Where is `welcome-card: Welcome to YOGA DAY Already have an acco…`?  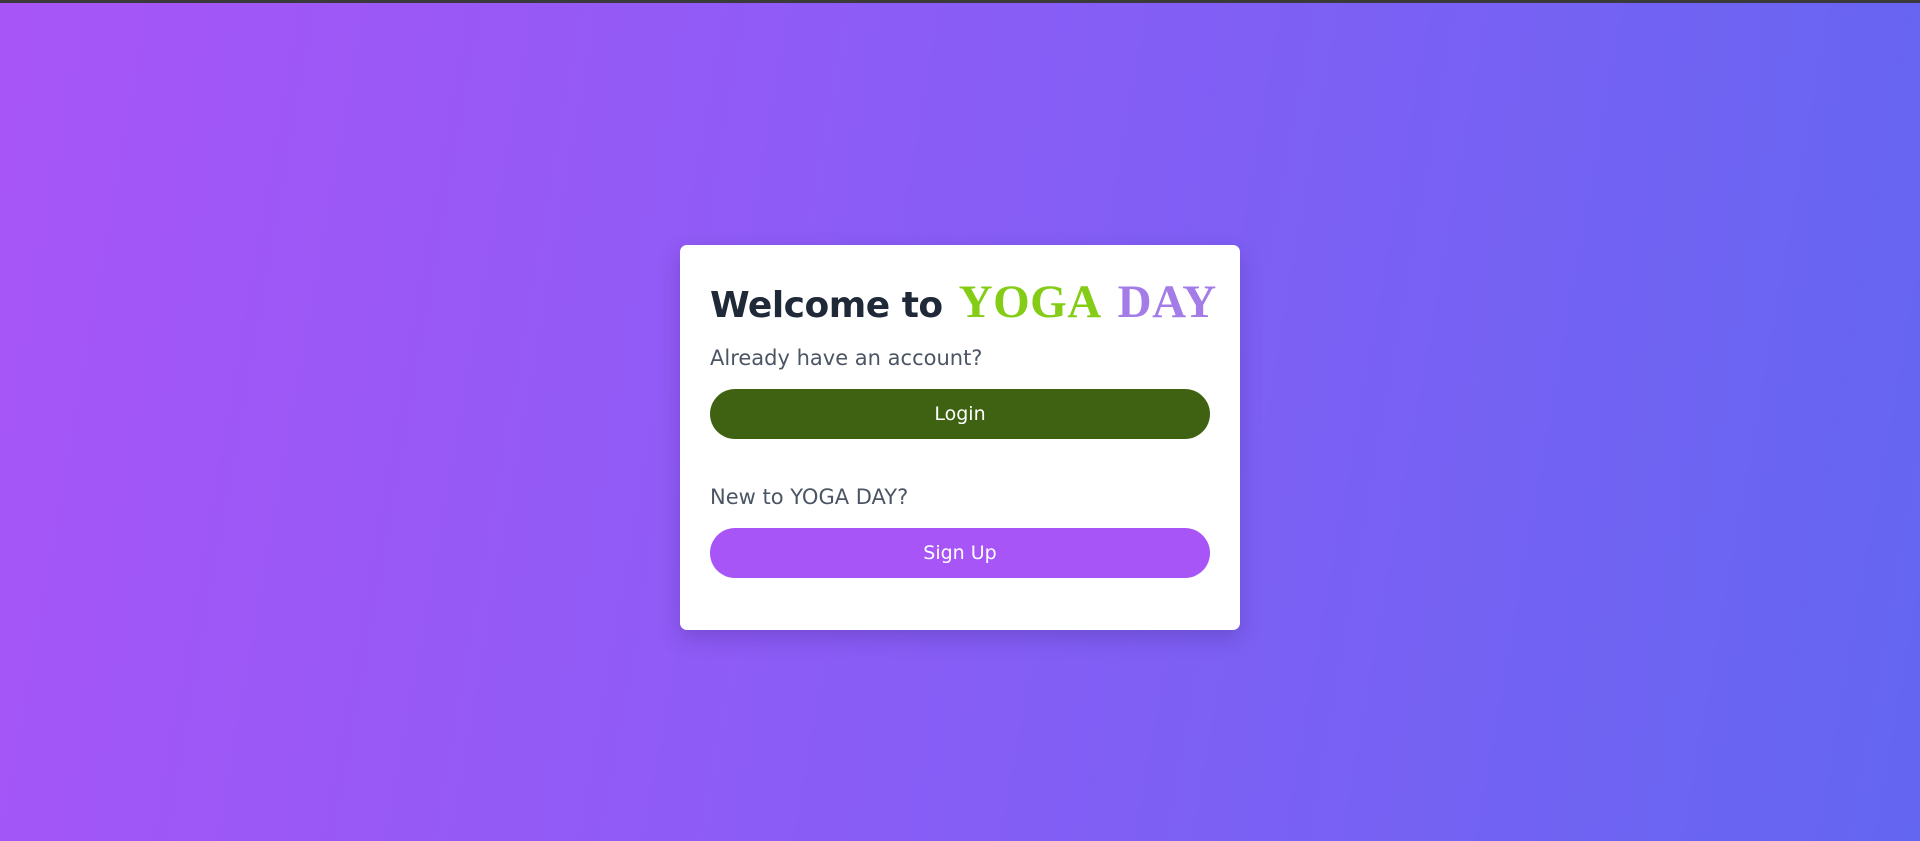 welcome-card: Welcome to YOGA DAY Already have an acco… is located at coordinates (960, 437).